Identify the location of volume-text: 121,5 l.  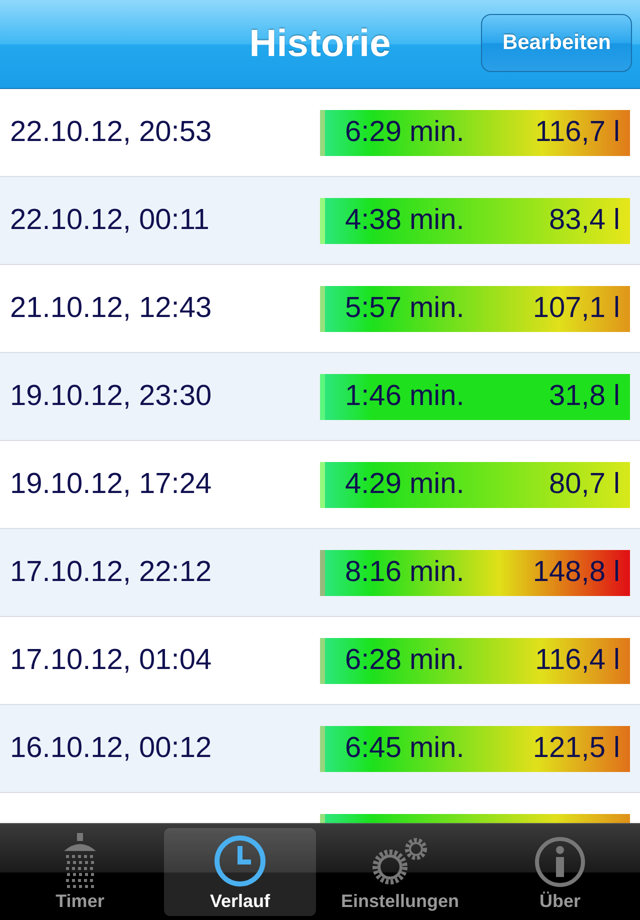
(576, 748).